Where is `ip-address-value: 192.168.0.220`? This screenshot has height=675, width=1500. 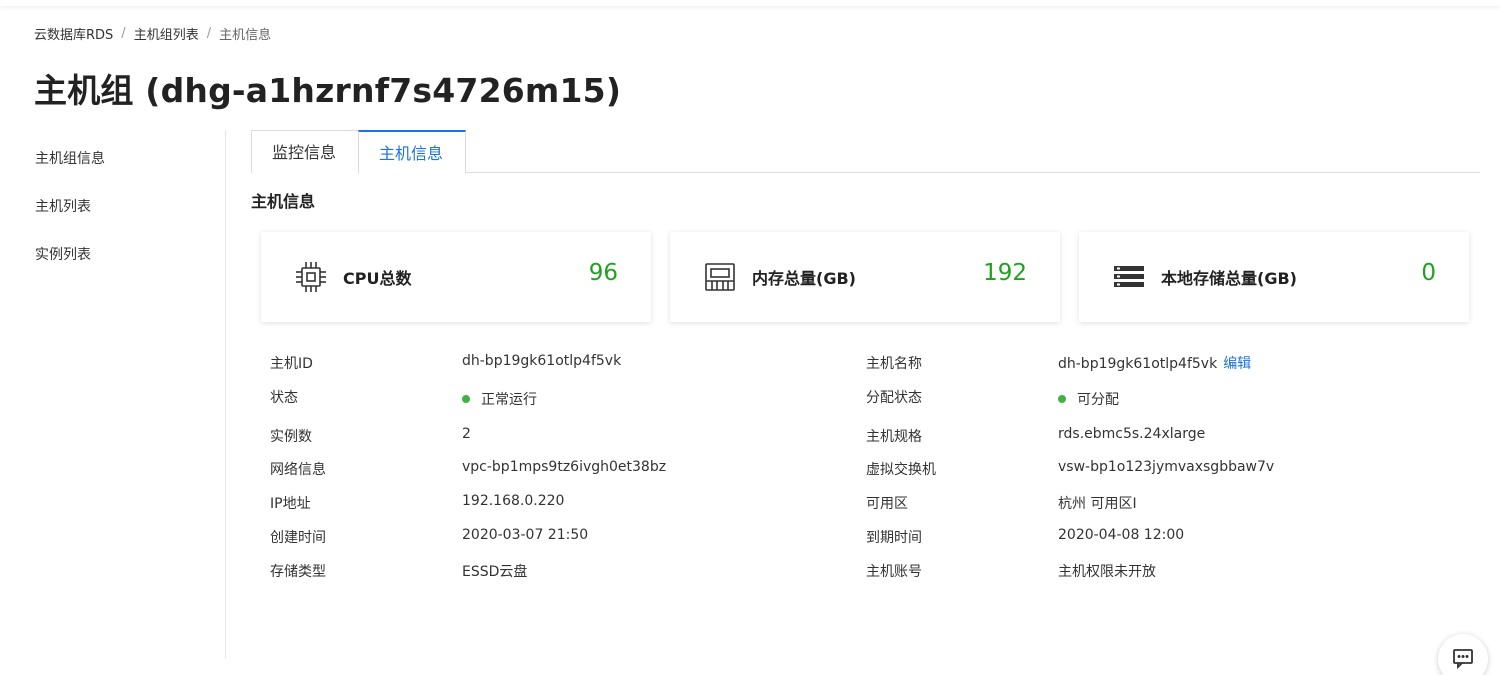 ip-address-value: 192.168.0.220 is located at coordinates (513, 501).